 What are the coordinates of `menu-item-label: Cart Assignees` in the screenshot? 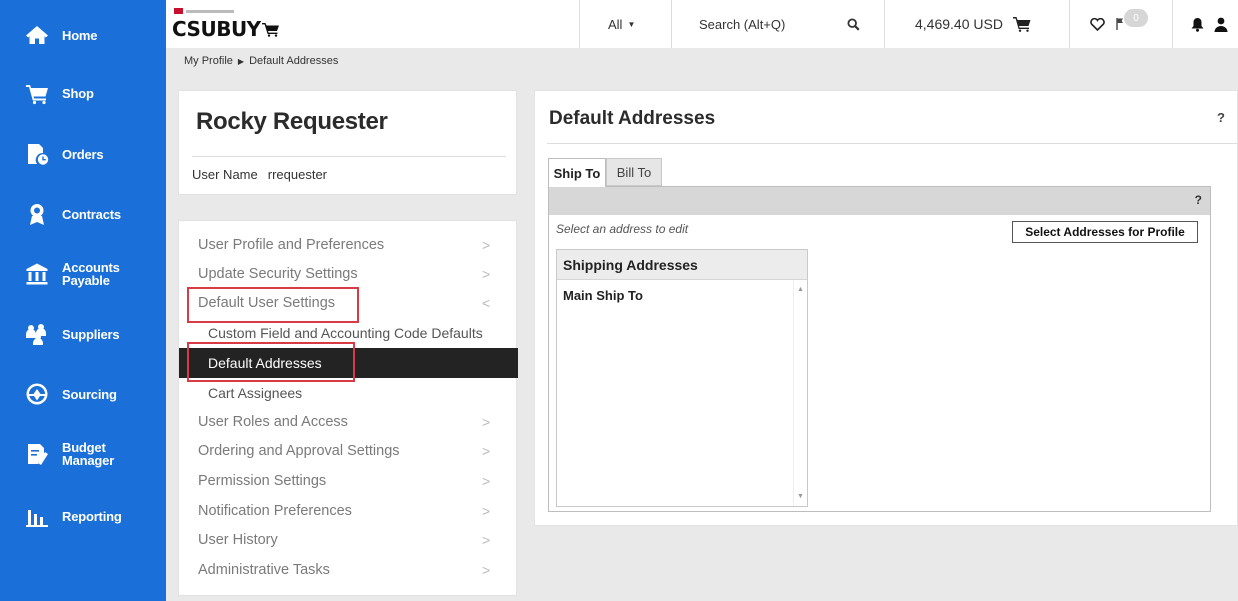 It's located at (255, 393).